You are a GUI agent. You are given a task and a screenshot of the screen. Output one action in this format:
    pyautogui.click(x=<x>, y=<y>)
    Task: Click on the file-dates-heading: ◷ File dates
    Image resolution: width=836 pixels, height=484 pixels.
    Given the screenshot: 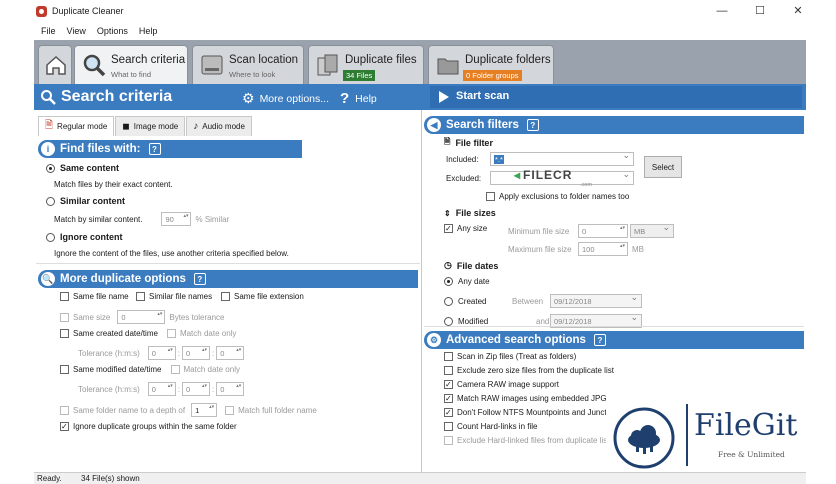 What is the action you would take?
    pyautogui.click(x=471, y=265)
    